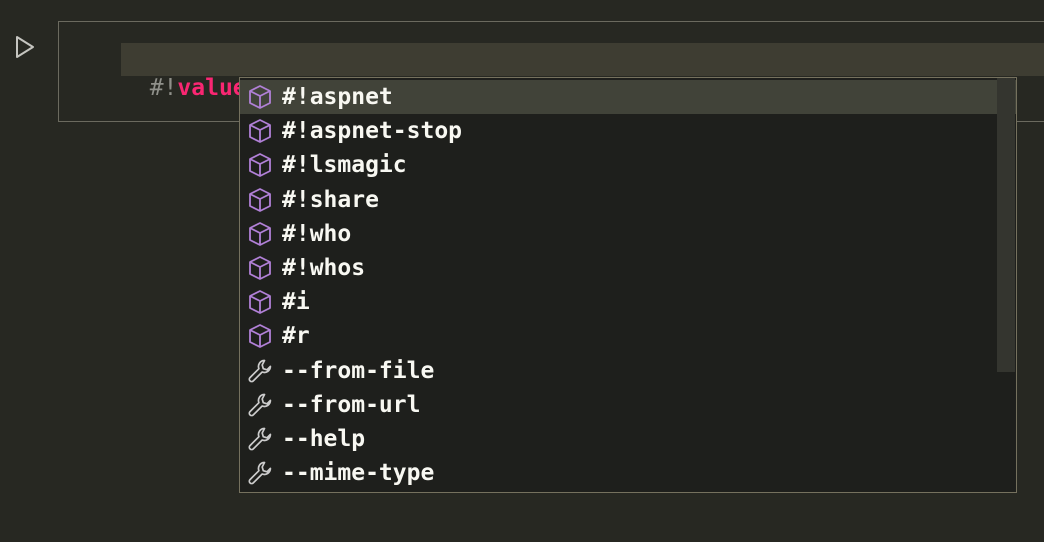 The height and width of the screenshot is (542, 1044). Describe the element at coordinates (324, 439) in the screenshot. I see `suggestion-label: --help` at that location.